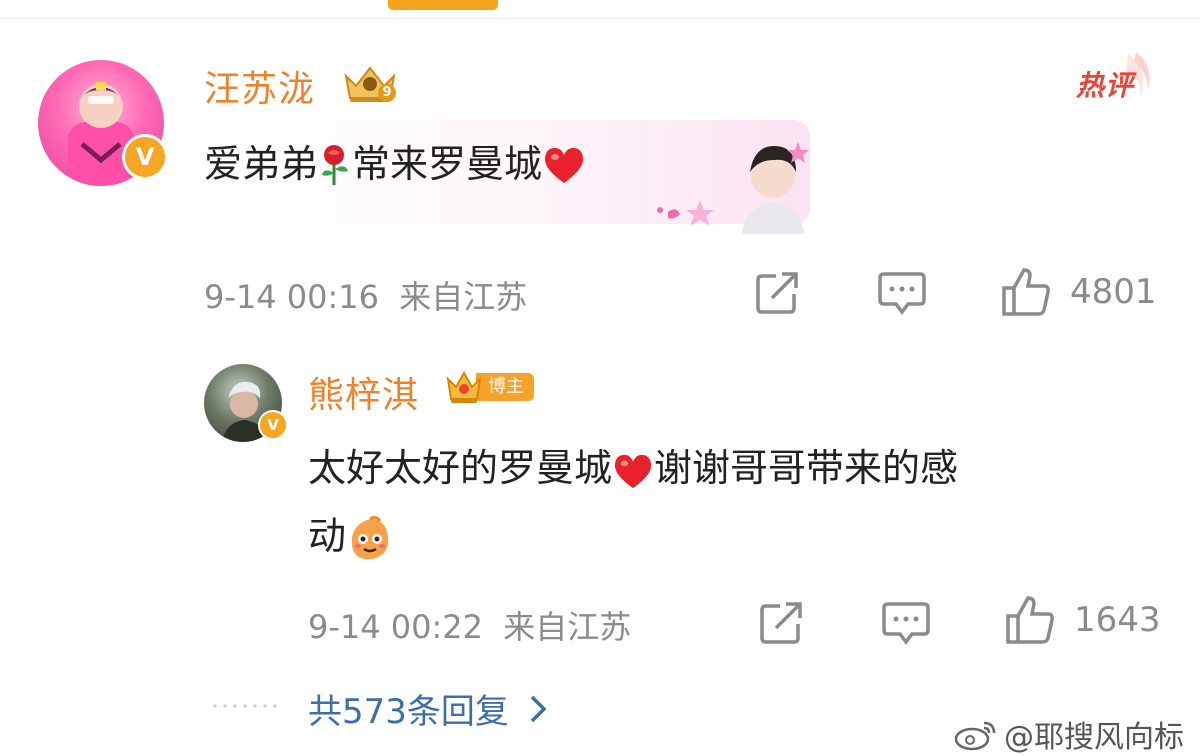  Describe the element at coordinates (259, 86) in the screenshot. I see `commenter-username: 汪苏泷` at that location.